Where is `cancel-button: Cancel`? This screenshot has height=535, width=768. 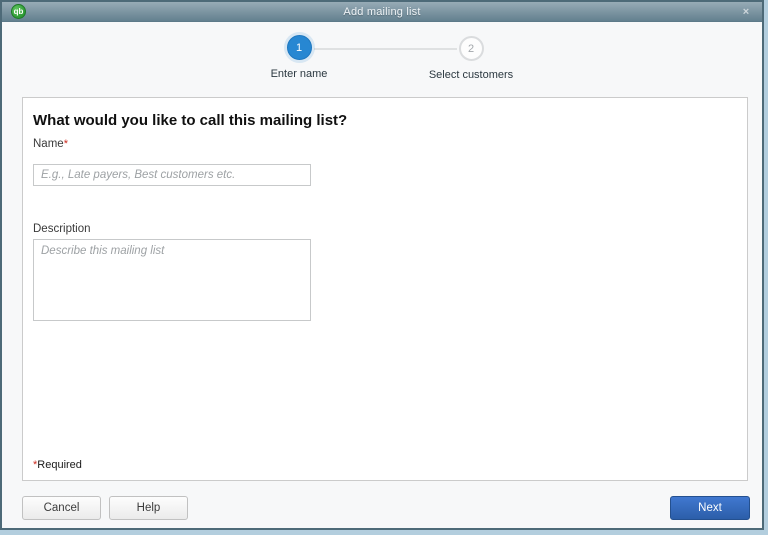 cancel-button: Cancel is located at coordinates (61, 508).